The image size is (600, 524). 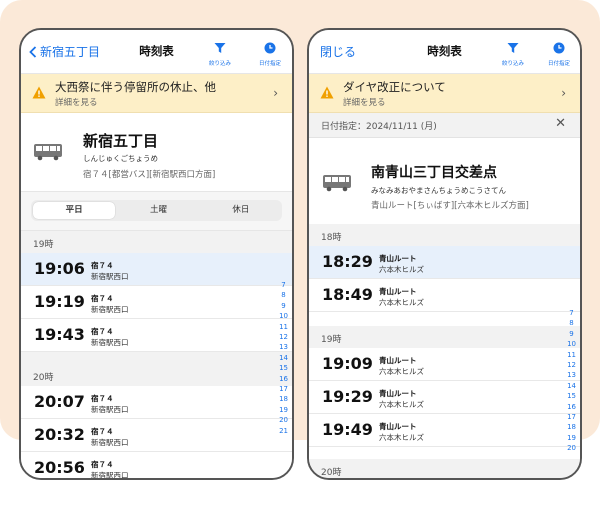 What do you see at coordinates (512, 64) in the screenshot?
I see `filter-label: 絞り込み` at bounding box center [512, 64].